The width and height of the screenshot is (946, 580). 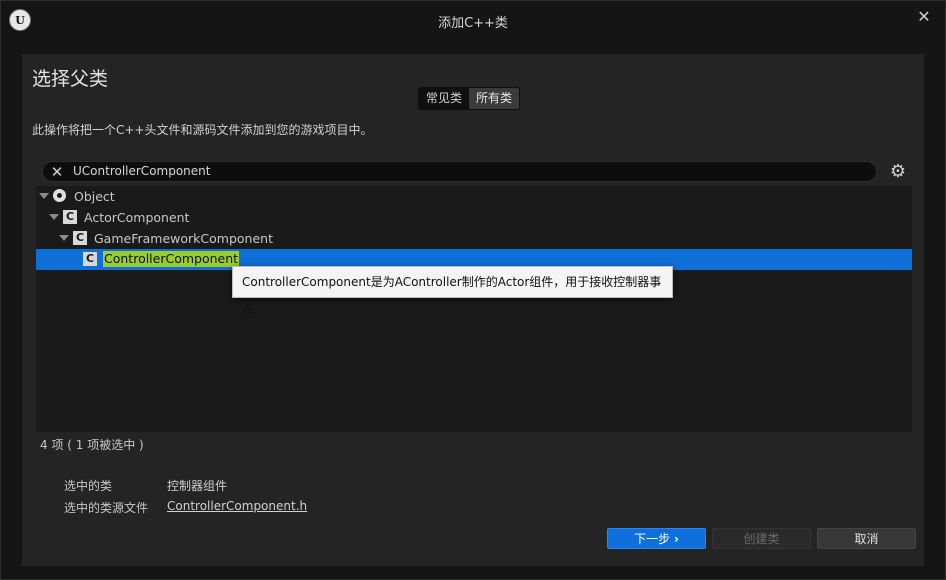 I want to click on title-bar: U 添加C++类 ✕, so click(x=473, y=20).